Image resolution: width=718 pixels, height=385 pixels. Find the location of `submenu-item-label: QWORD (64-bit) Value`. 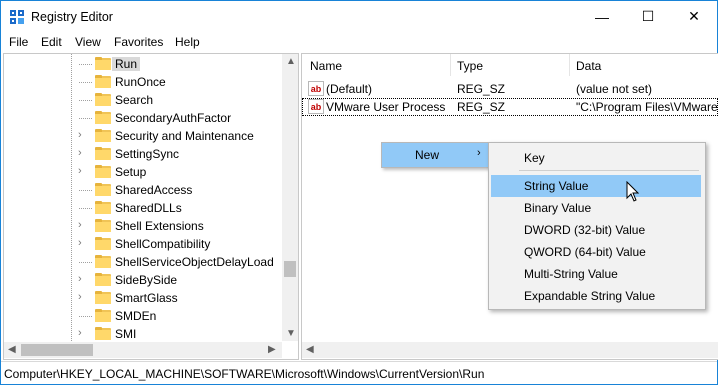

submenu-item-label: QWORD (64-bit) Value is located at coordinates (585, 252).